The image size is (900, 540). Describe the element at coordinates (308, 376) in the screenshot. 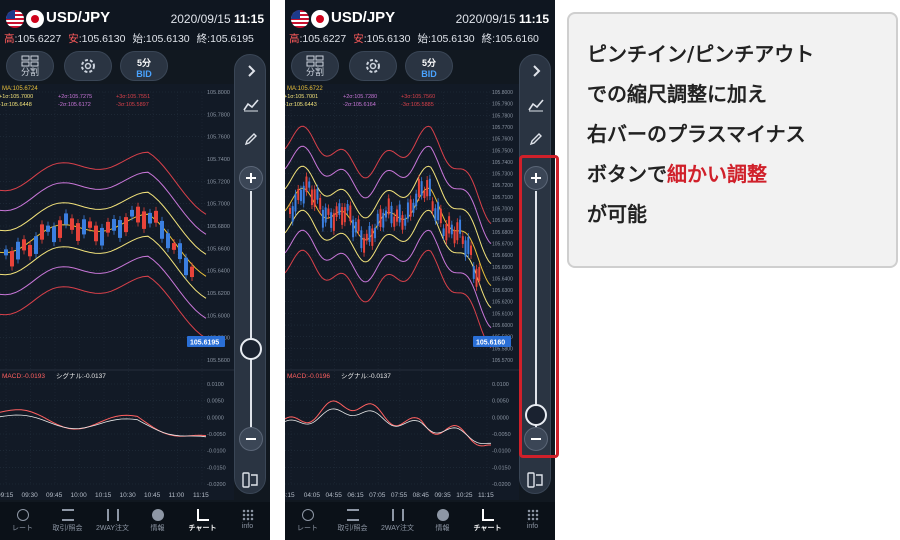

I see `macd-label: MACD:-0.0196` at that location.